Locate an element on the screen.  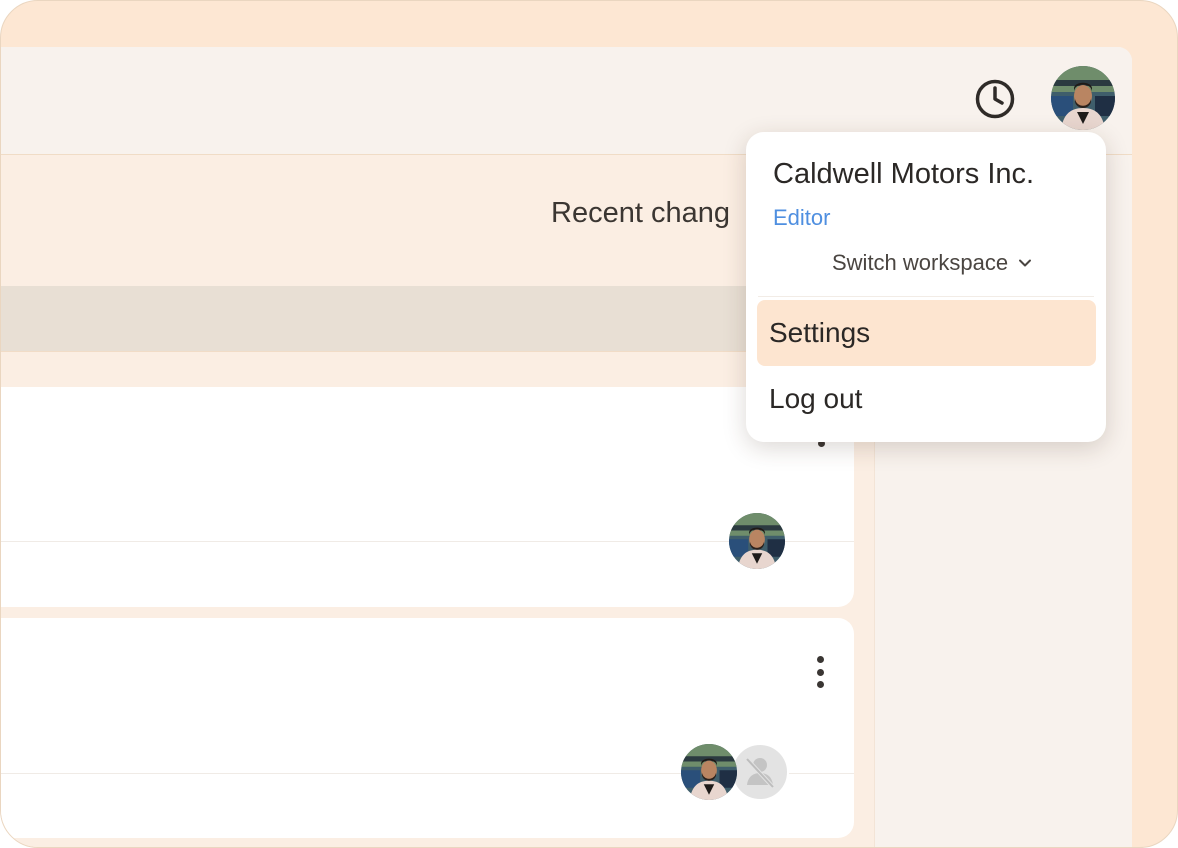
history-button is located at coordinates (995, 99).